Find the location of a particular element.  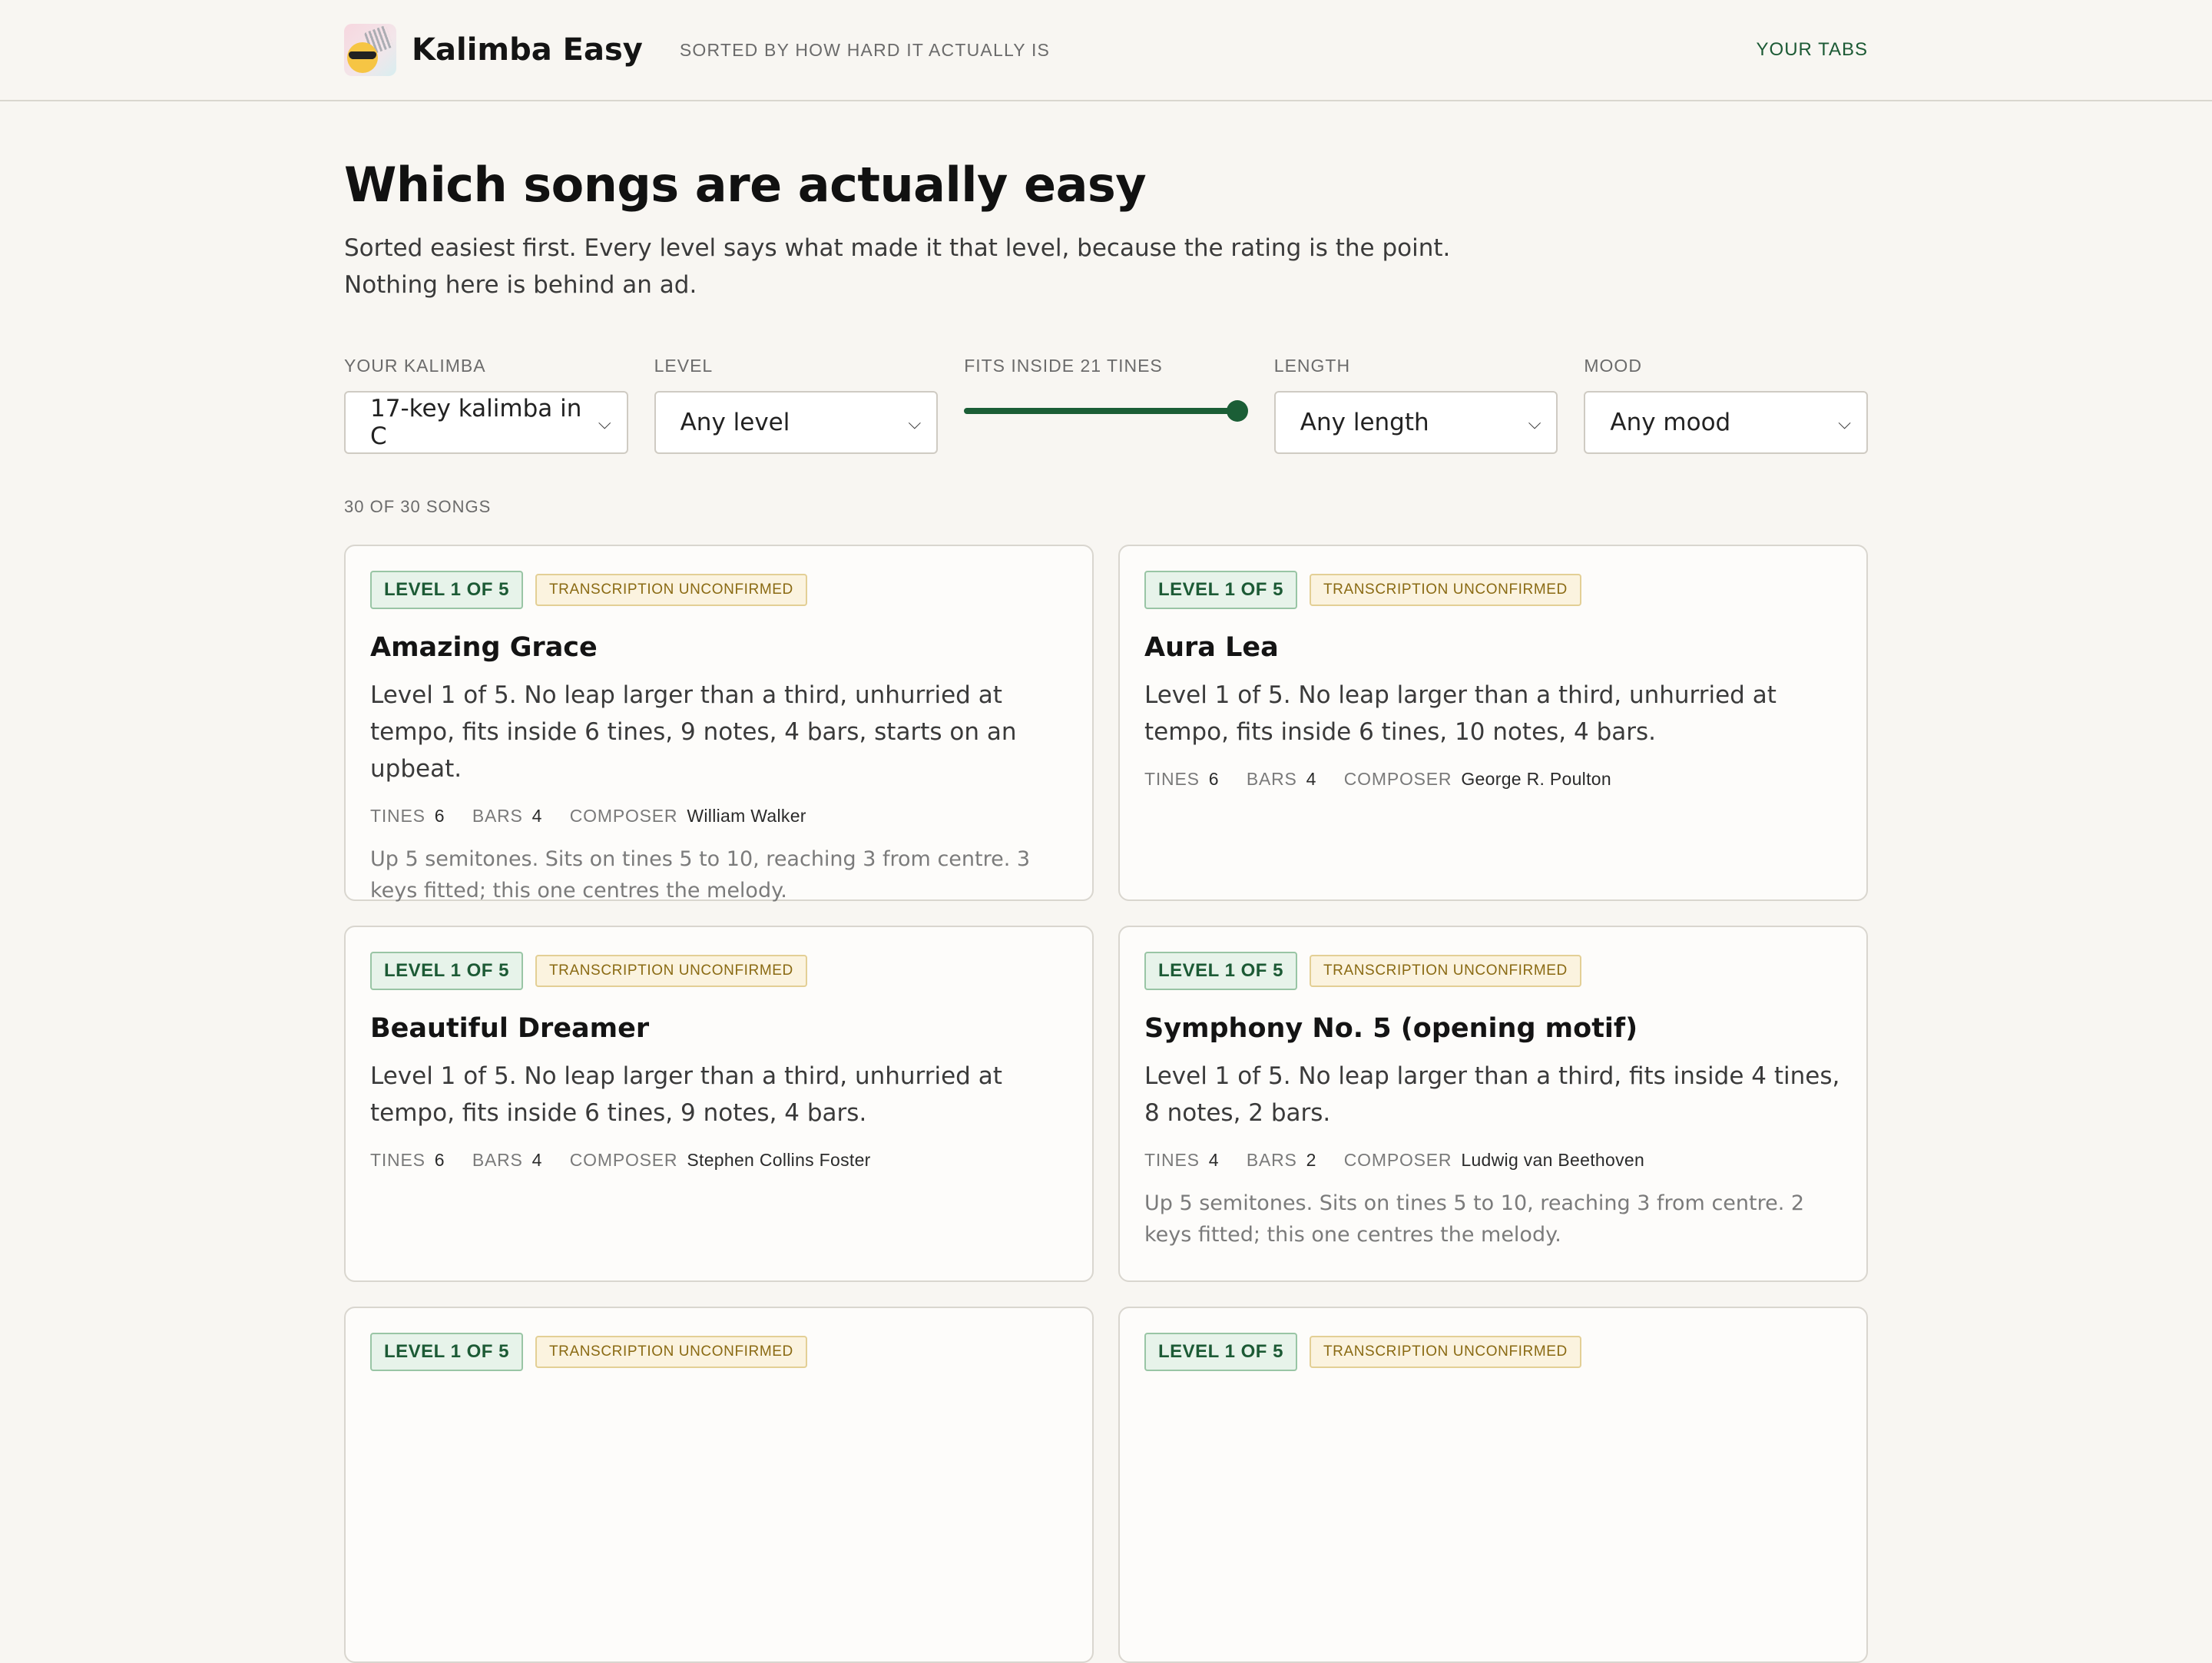

tines-filter-label: FITS INSIDE 21 TINES is located at coordinates (1063, 366).